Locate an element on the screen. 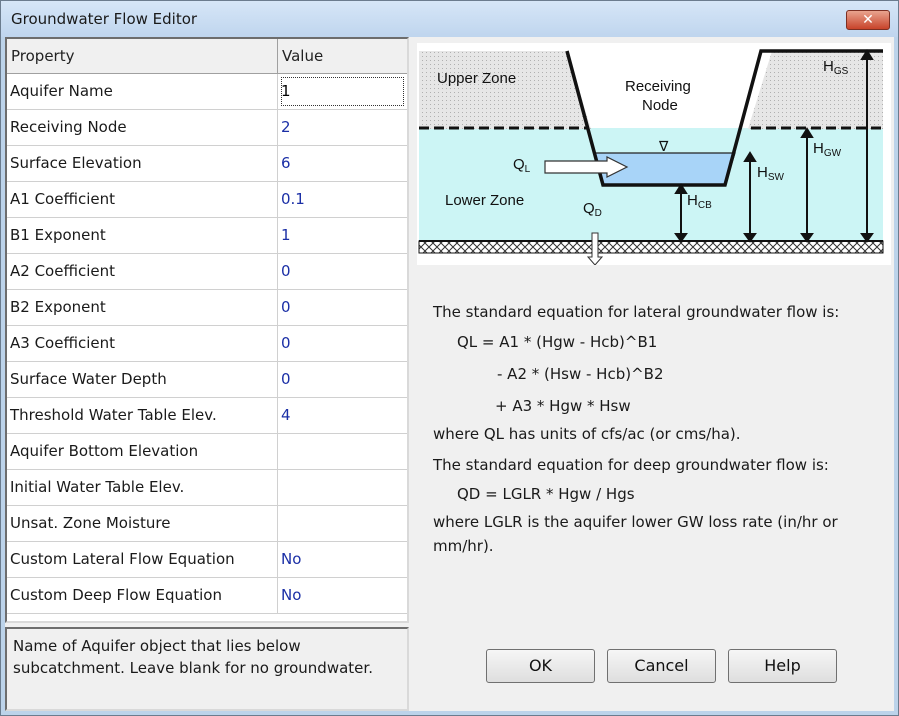  property-name-cell: A2 Coefficient is located at coordinates (142, 271).